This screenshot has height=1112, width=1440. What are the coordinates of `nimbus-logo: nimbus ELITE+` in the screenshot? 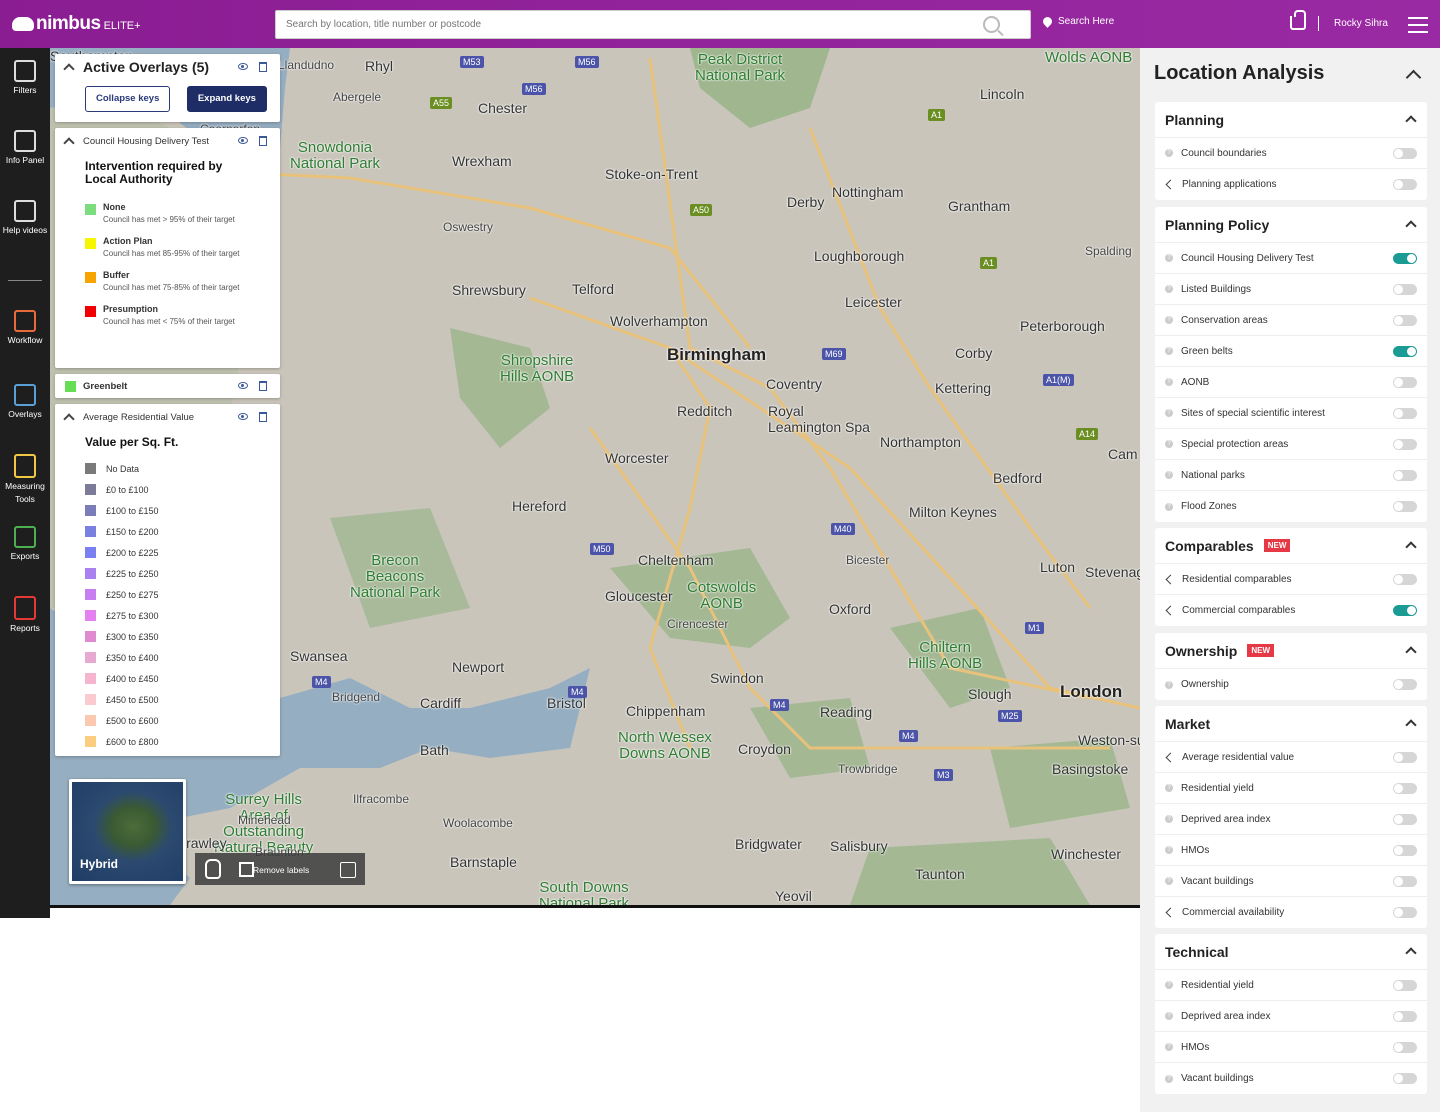 It's located at (76, 24).